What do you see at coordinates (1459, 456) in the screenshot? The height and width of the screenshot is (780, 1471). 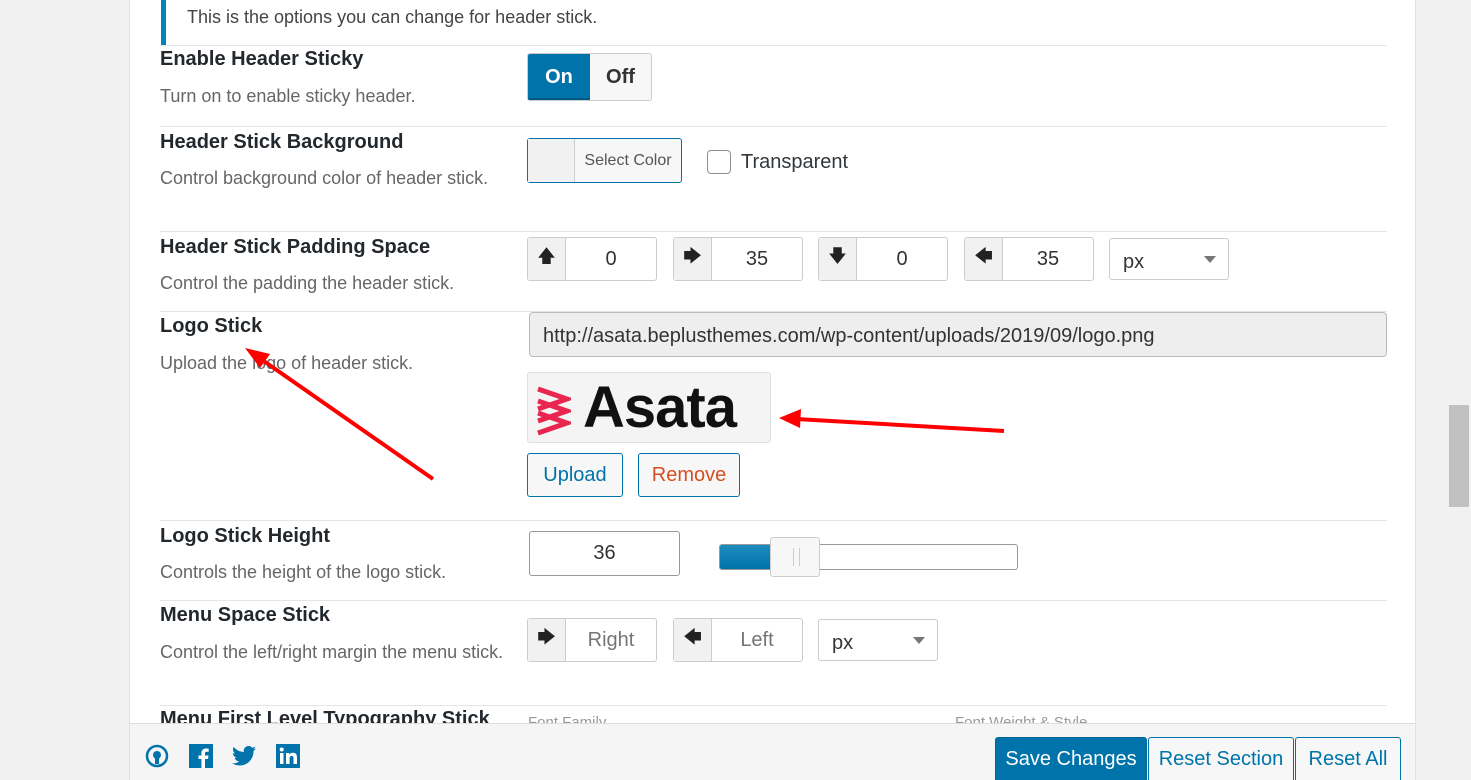 I see `scrollbar-thumb` at bounding box center [1459, 456].